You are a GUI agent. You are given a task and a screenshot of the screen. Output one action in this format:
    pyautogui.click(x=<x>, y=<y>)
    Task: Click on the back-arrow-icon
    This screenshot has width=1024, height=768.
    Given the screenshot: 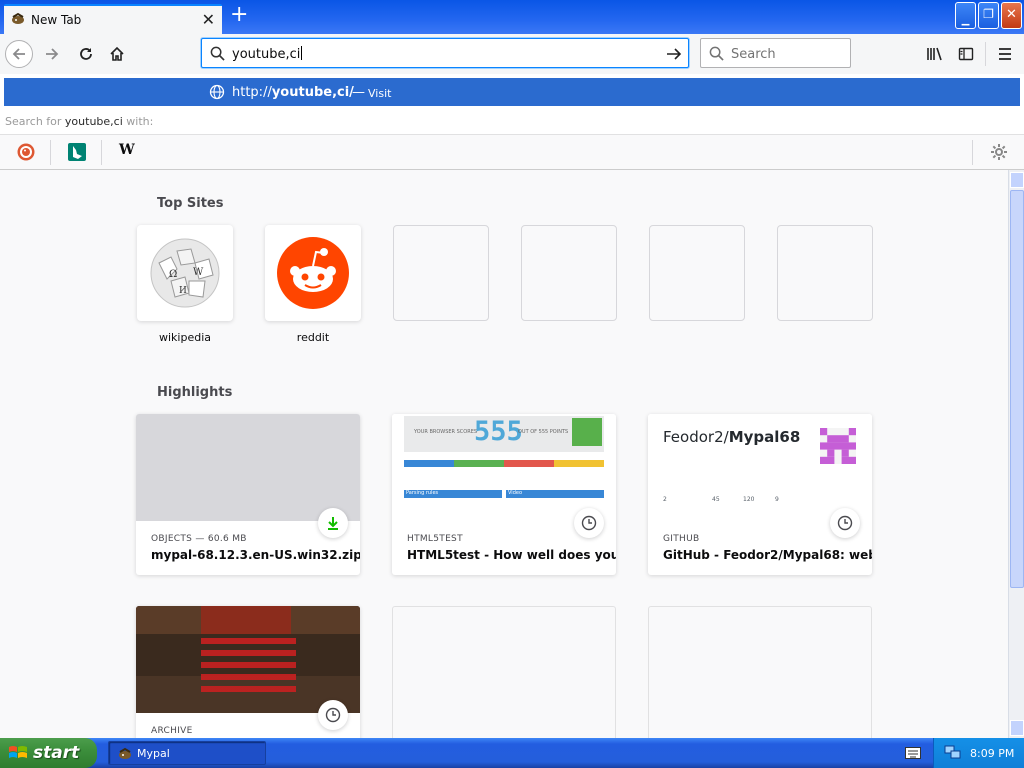 What is the action you would take?
    pyautogui.click(x=18, y=54)
    